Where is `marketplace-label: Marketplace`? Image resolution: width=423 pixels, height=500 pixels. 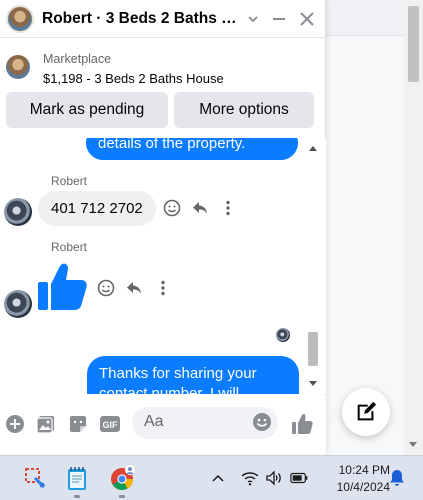
marketplace-label: Marketplace is located at coordinates (77, 59).